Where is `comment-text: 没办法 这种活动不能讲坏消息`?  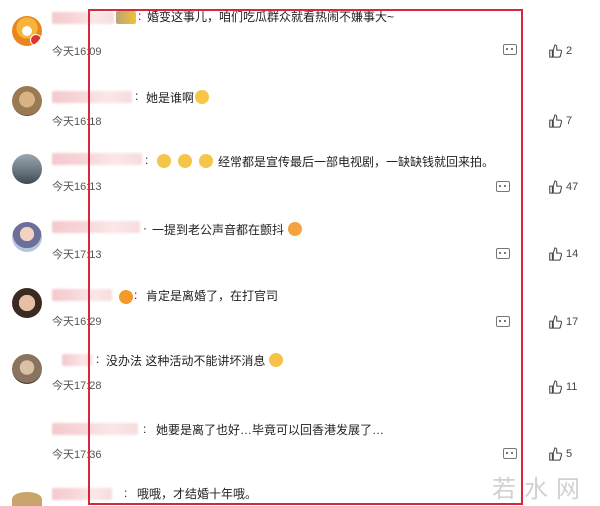 comment-text: 没办法 这种活动不能讲坏消息 is located at coordinates (195, 360).